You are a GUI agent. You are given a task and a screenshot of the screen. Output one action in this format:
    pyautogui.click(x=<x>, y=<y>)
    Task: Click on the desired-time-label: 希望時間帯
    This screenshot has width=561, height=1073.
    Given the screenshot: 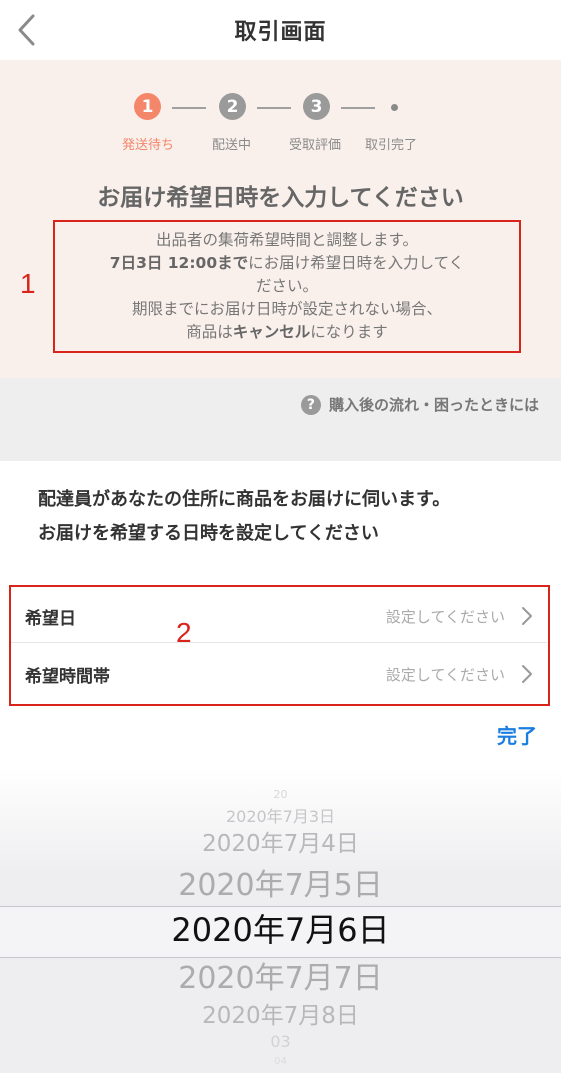 What is the action you would take?
    pyautogui.click(x=67, y=676)
    